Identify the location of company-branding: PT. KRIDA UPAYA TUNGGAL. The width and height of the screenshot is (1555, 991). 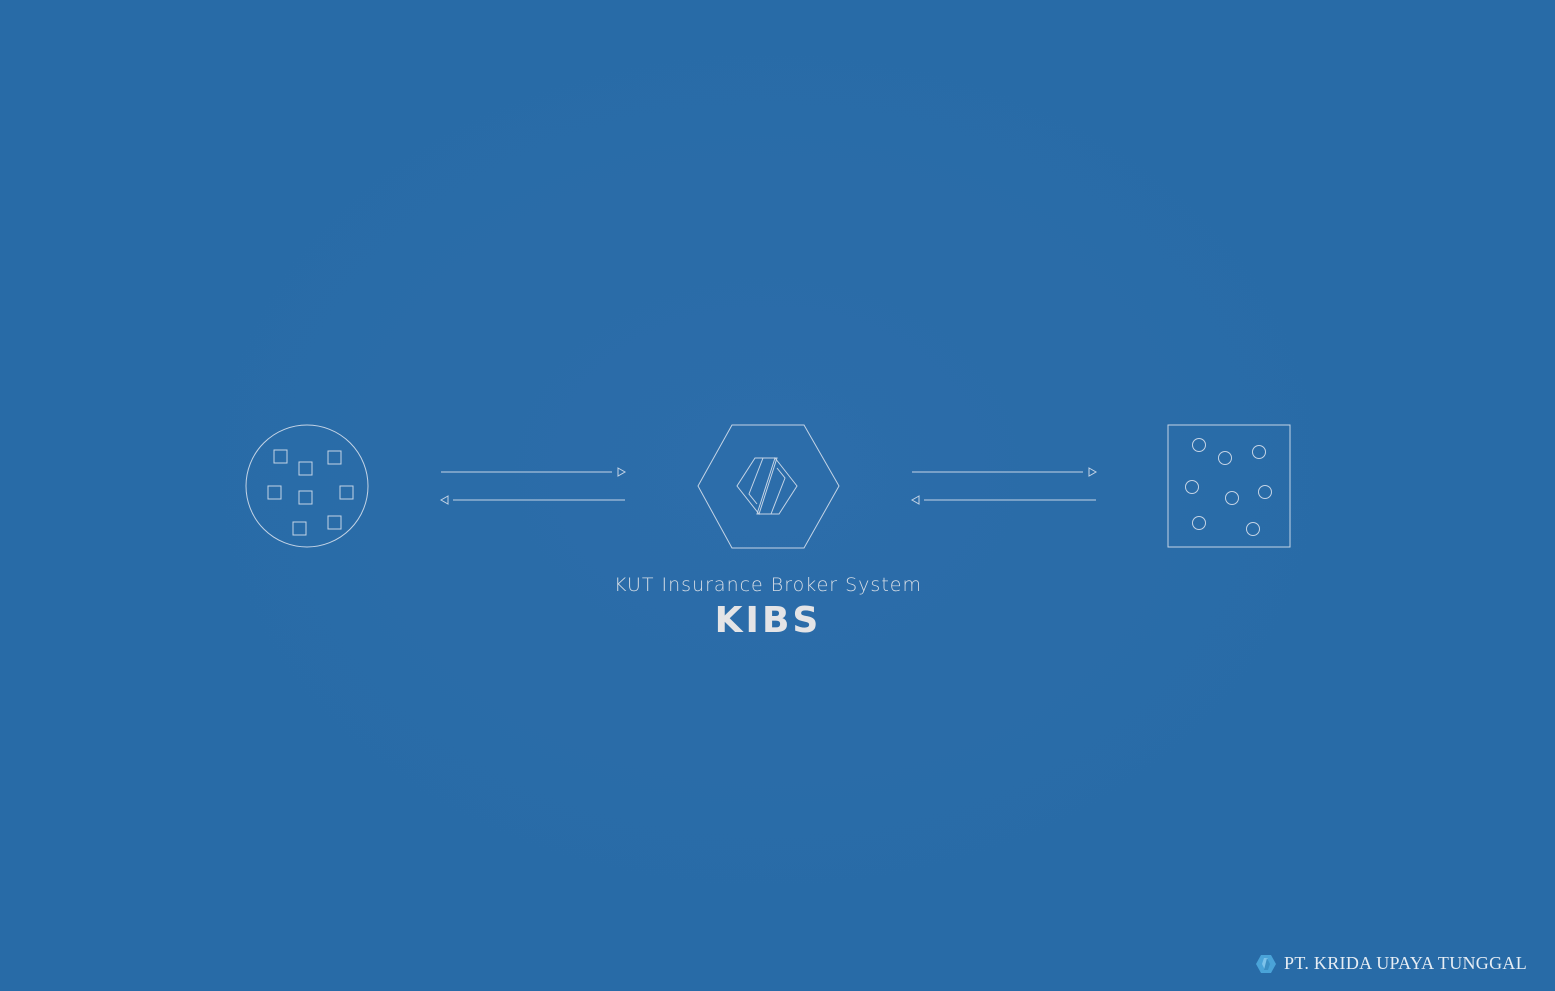
(1391, 963).